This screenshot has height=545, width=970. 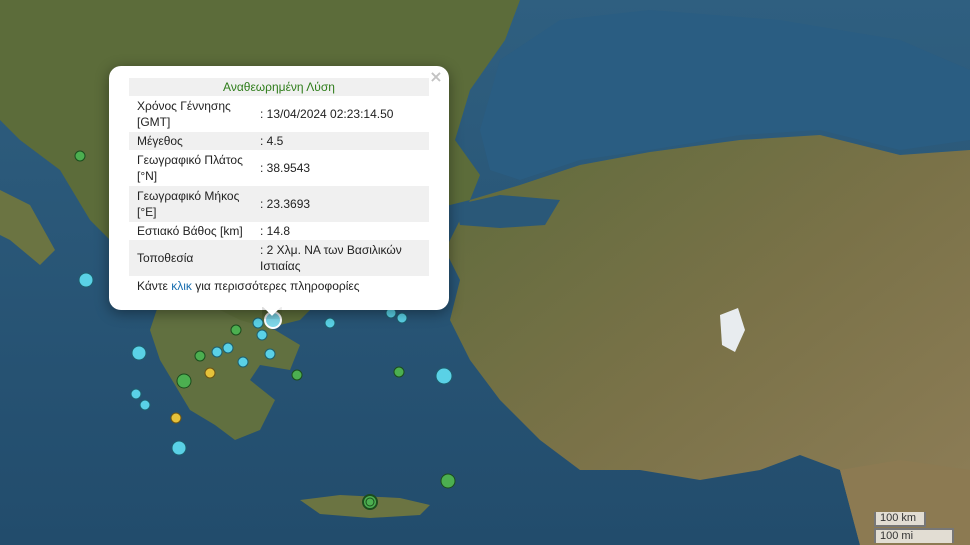 I want to click on table-row: Εστιακό Βάθος [km] : 14.8, so click(x=279, y=231).